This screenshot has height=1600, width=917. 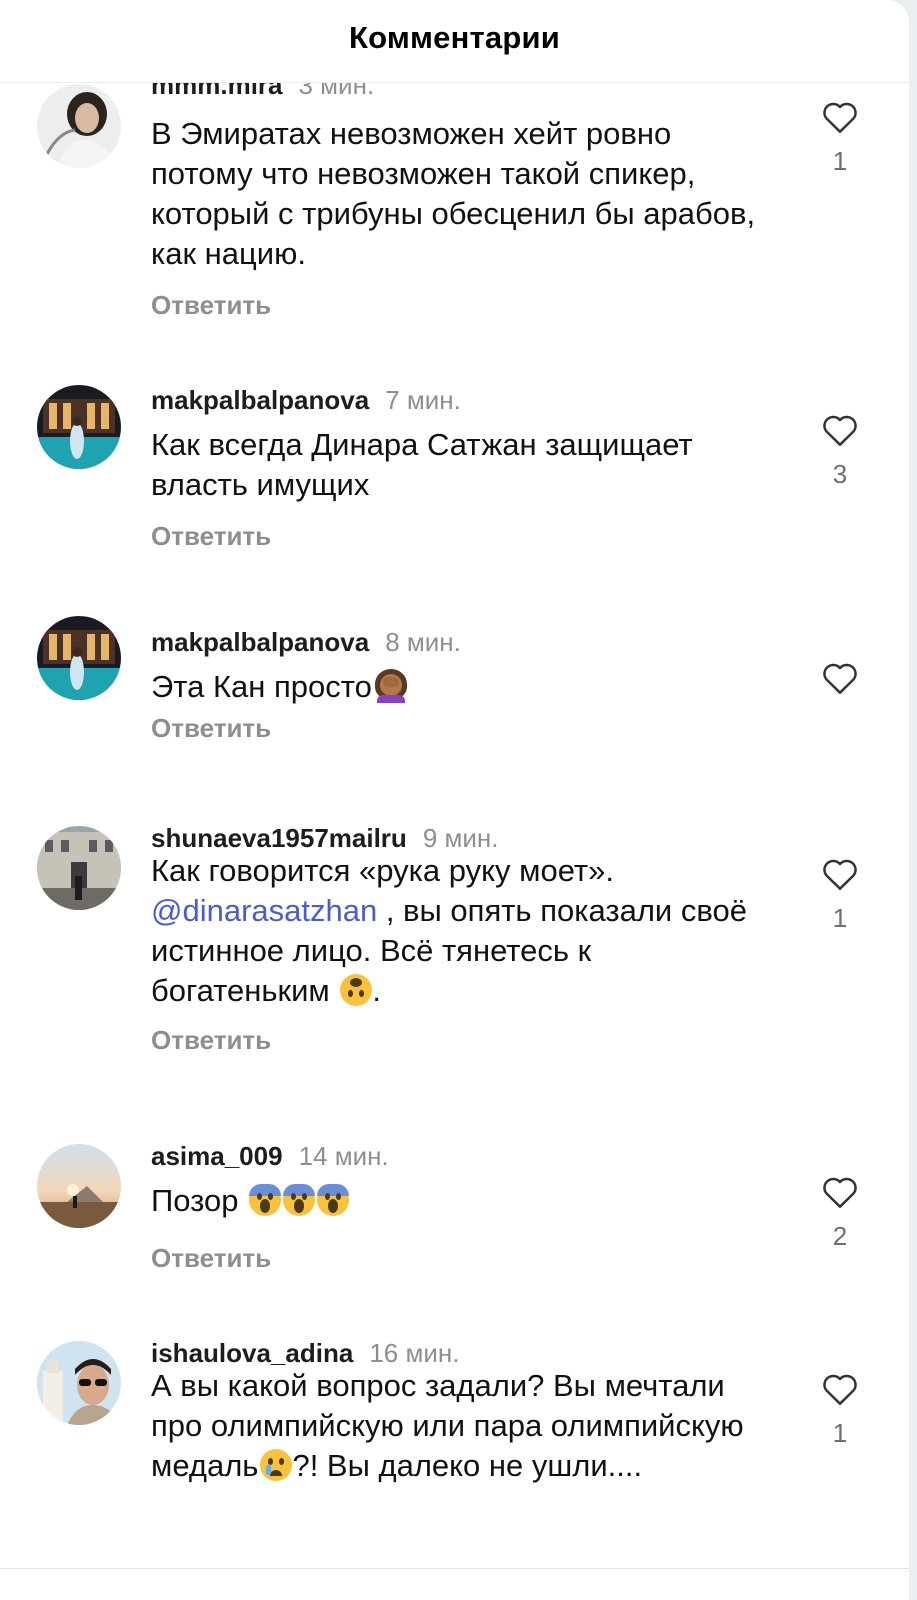 What do you see at coordinates (840, 1236) in the screenshot?
I see `like-count: 2` at bounding box center [840, 1236].